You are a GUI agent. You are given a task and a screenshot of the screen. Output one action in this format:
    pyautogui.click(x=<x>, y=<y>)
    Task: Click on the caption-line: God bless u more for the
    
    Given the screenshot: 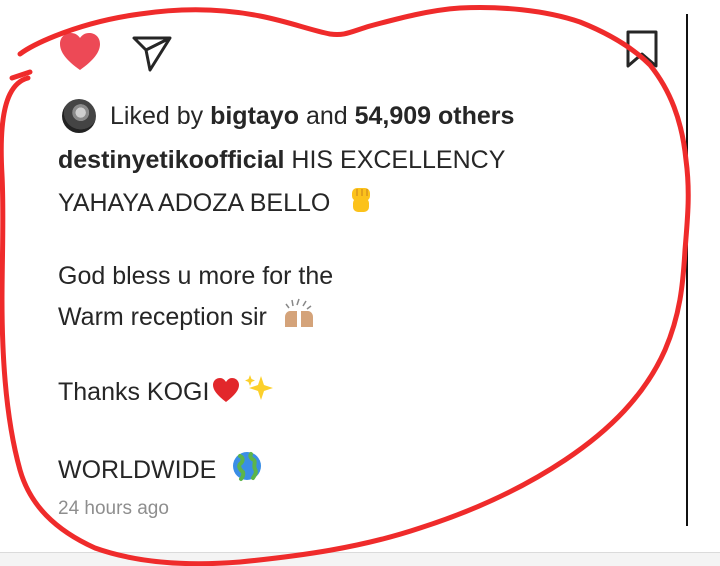 What is the action you would take?
    pyautogui.click(x=195, y=276)
    